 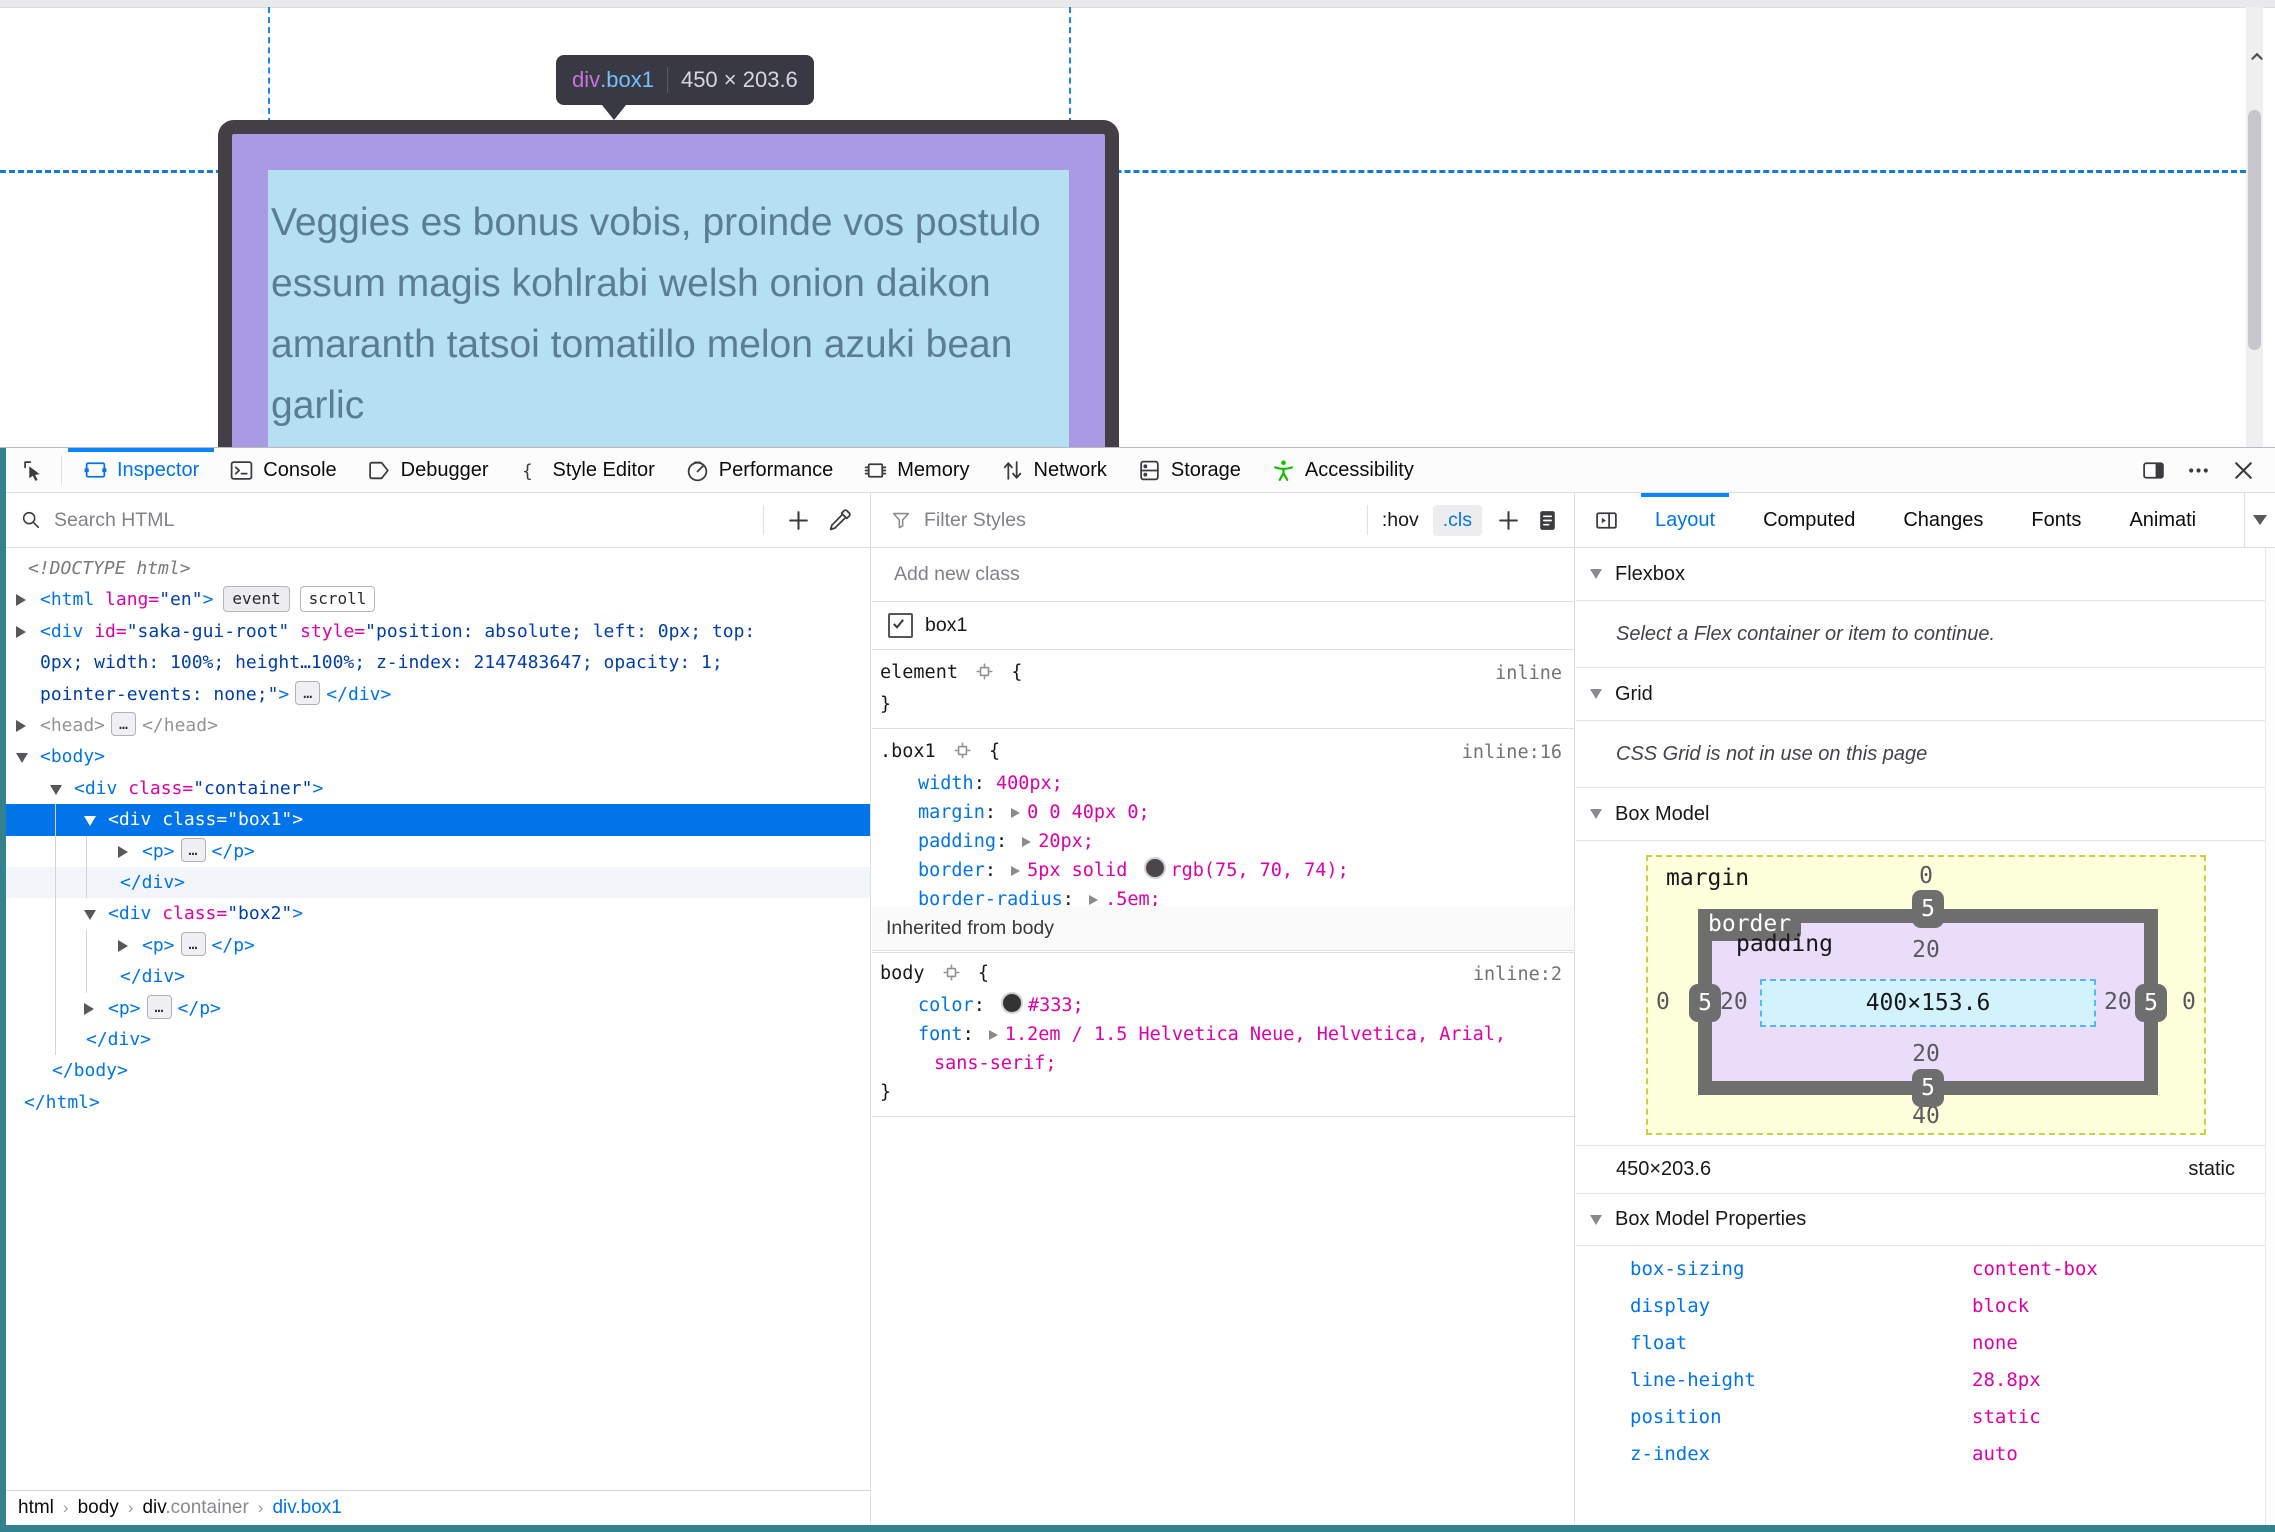 I want to click on print-simulation-icon, so click(x=1547, y=520).